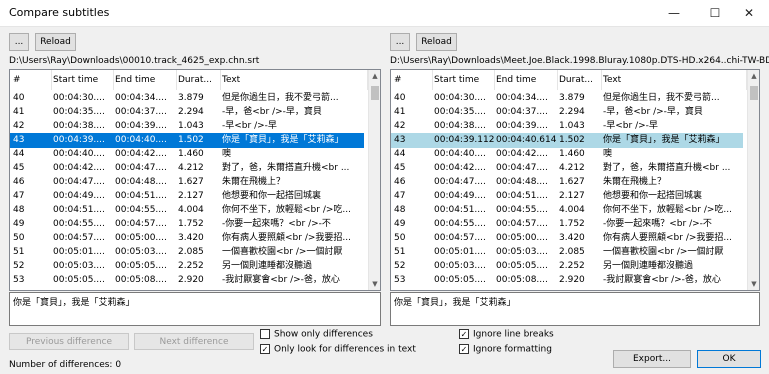 This screenshot has width=769, height=374. I want to click on ignore-formatting-checkbox: ✓ Ignore formatting, so click(505, 349).